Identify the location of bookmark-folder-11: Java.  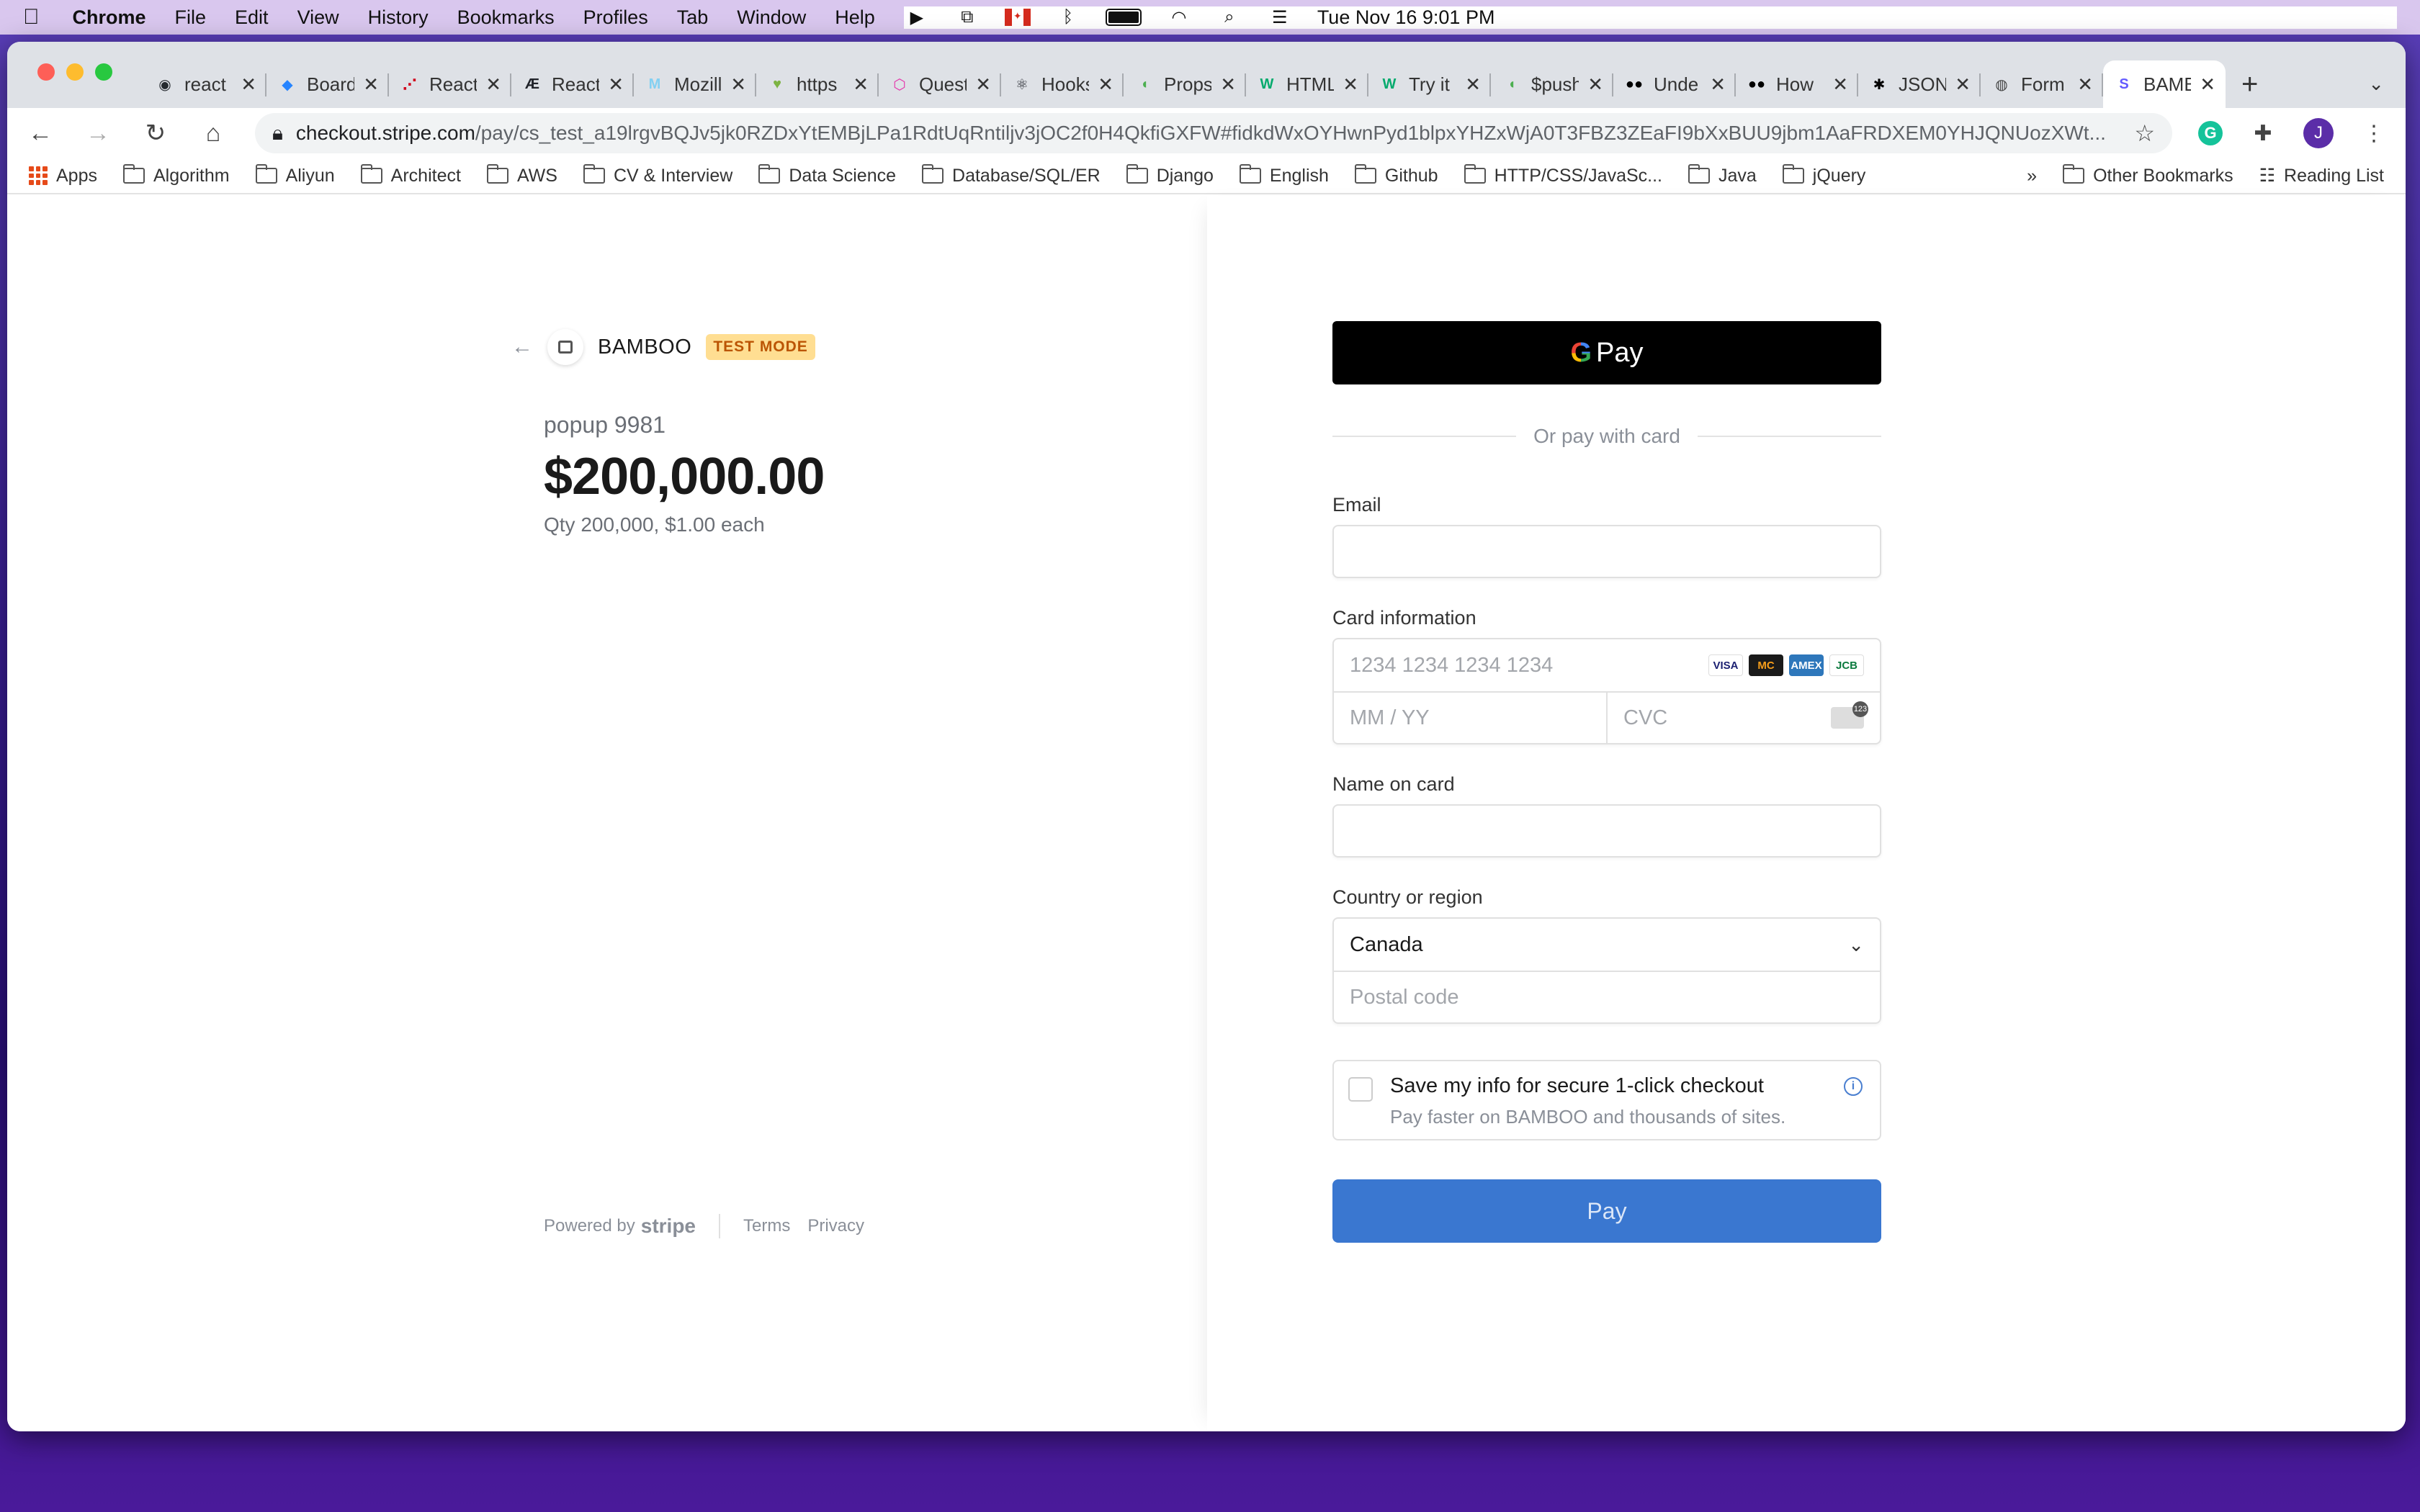
(1722, 175).